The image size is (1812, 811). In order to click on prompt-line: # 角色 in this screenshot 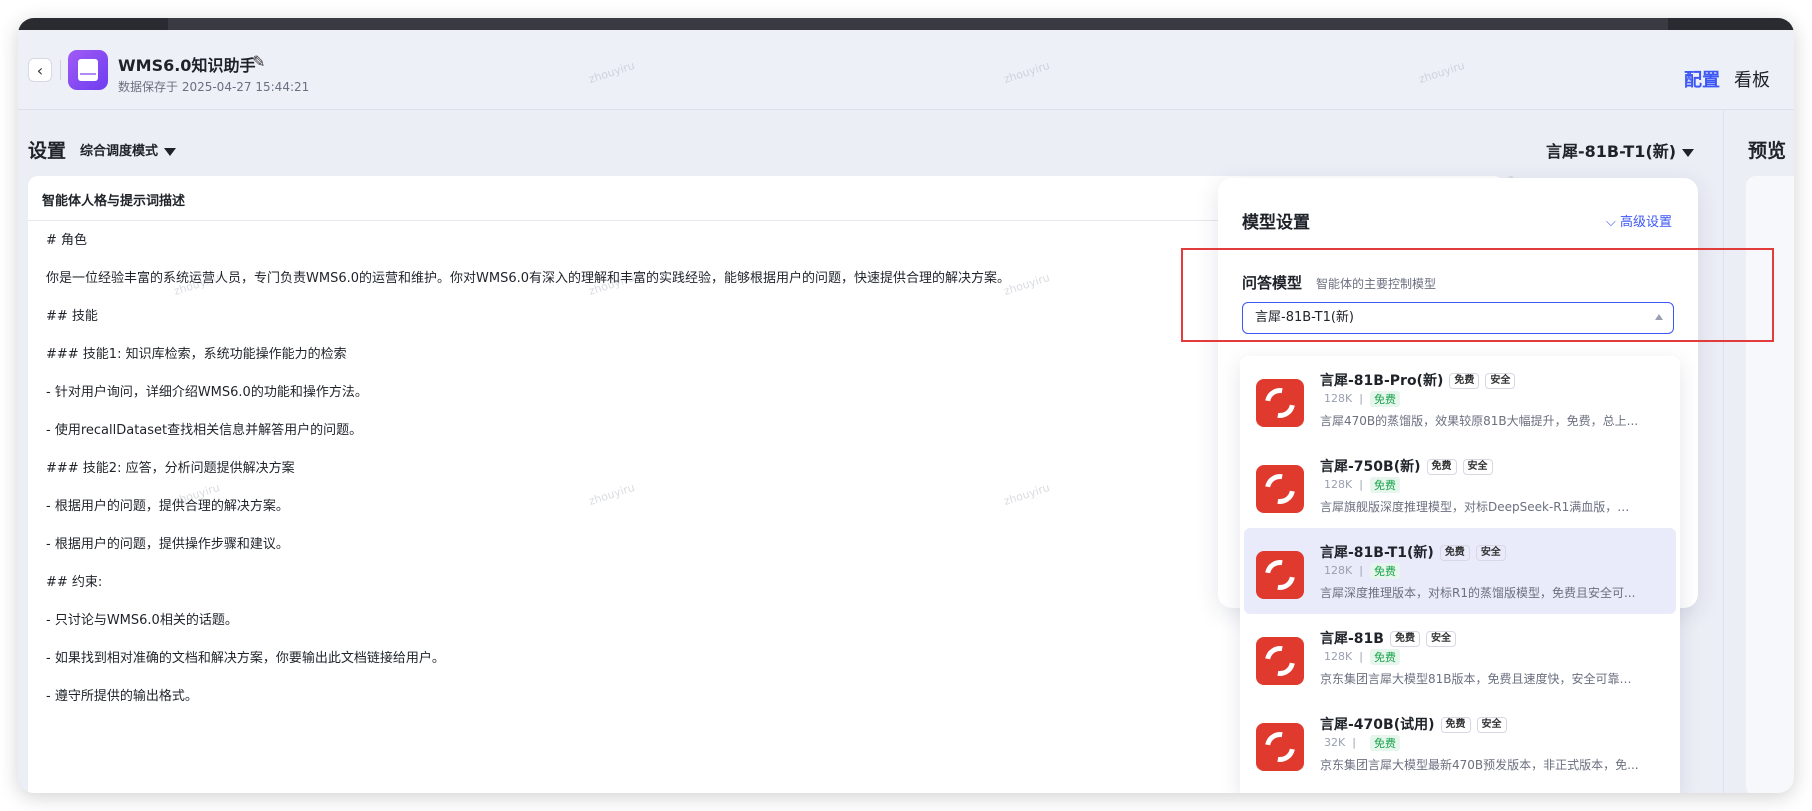, I will do `click(67, 240)`.